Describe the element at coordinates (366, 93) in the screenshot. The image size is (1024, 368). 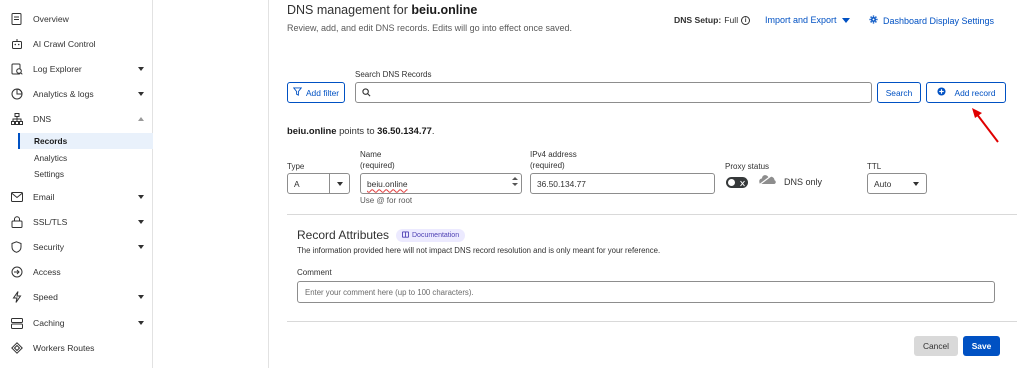
I see `search-icon` at that location.